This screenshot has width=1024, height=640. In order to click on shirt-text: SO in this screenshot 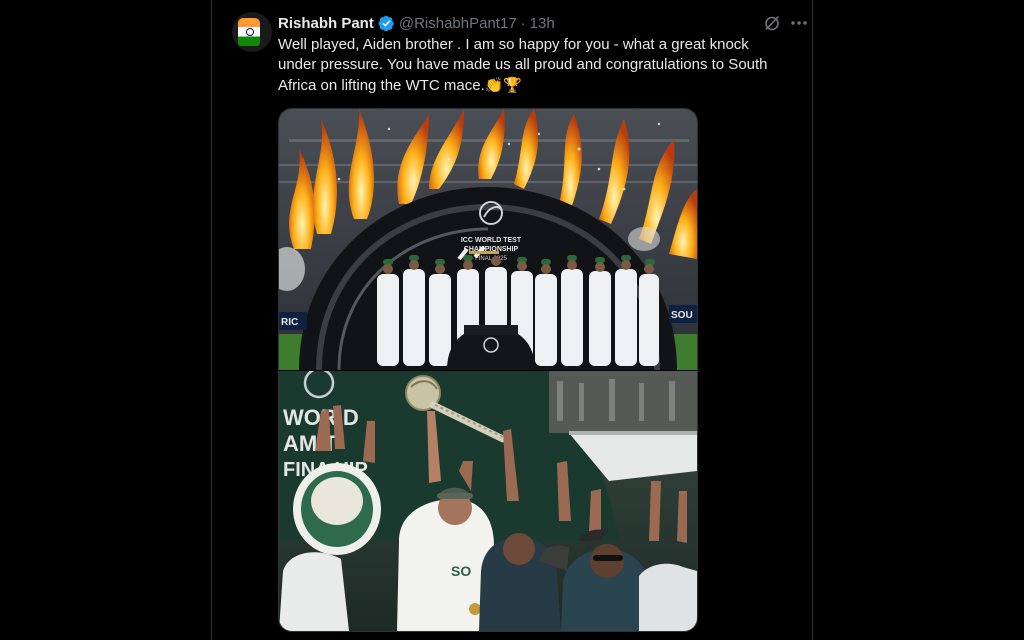, I will do `click(461, 571)`.